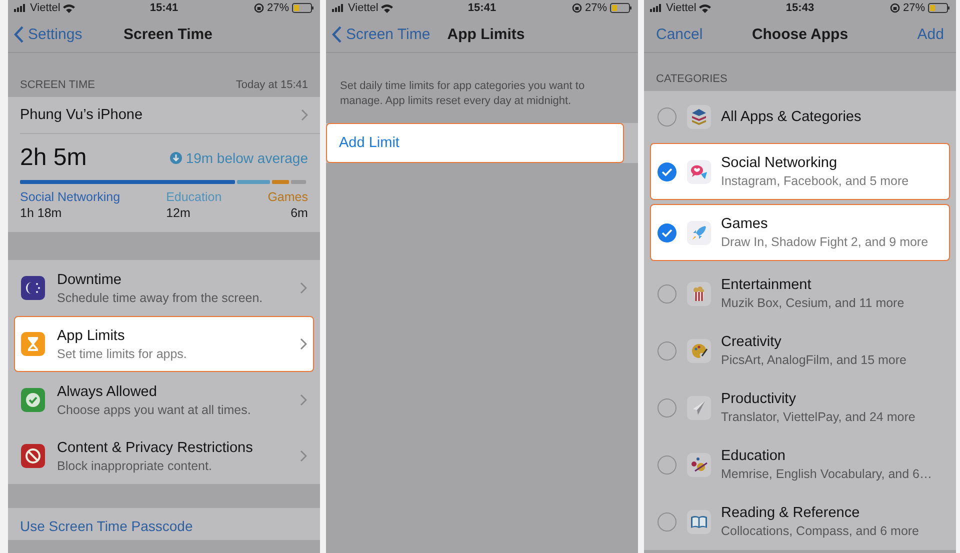 The width and height of the screenshot is (960, 553). I want to click on device-name: Phung Vu’s iPhone, so click(81, 115).